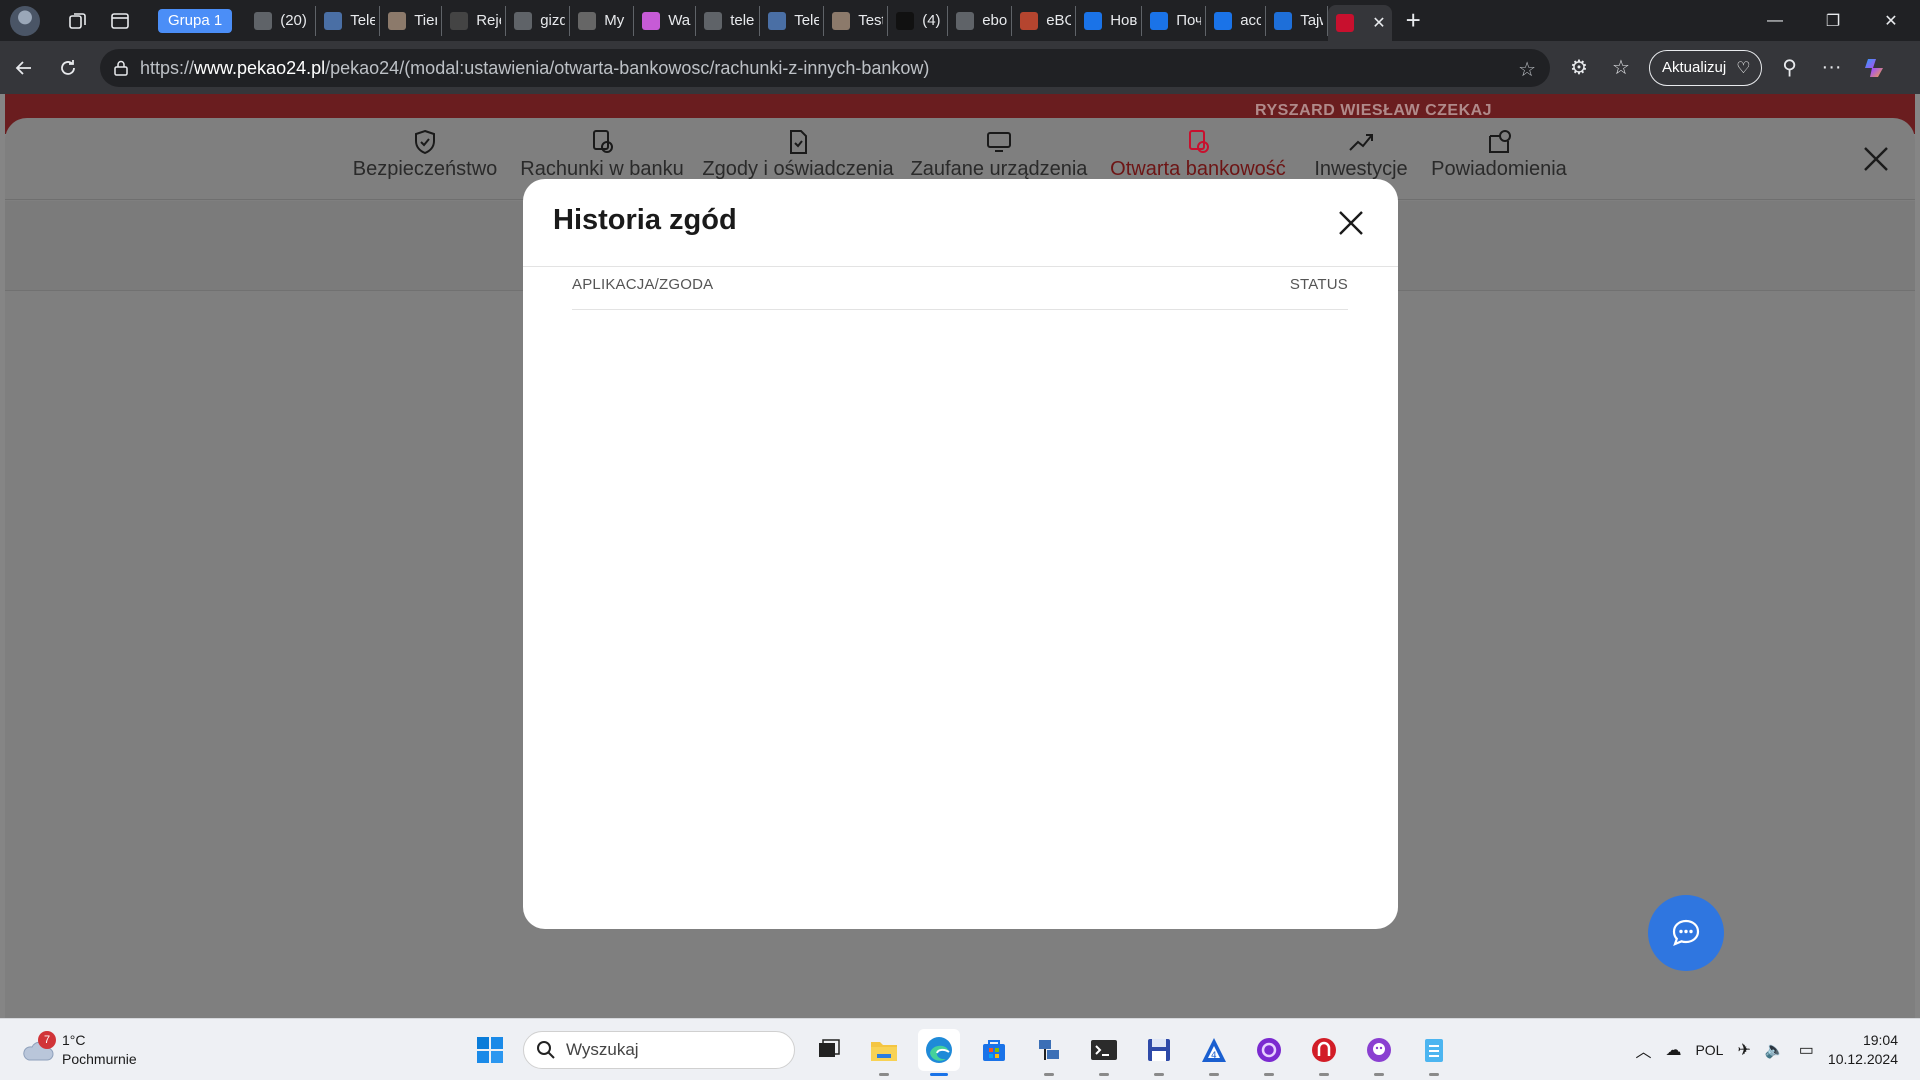 The image size is (1920, 1080). Describe the element at coordinates (99, 1059) in the screenshot. I see `weather-condition: Pochmurnie` at that location.